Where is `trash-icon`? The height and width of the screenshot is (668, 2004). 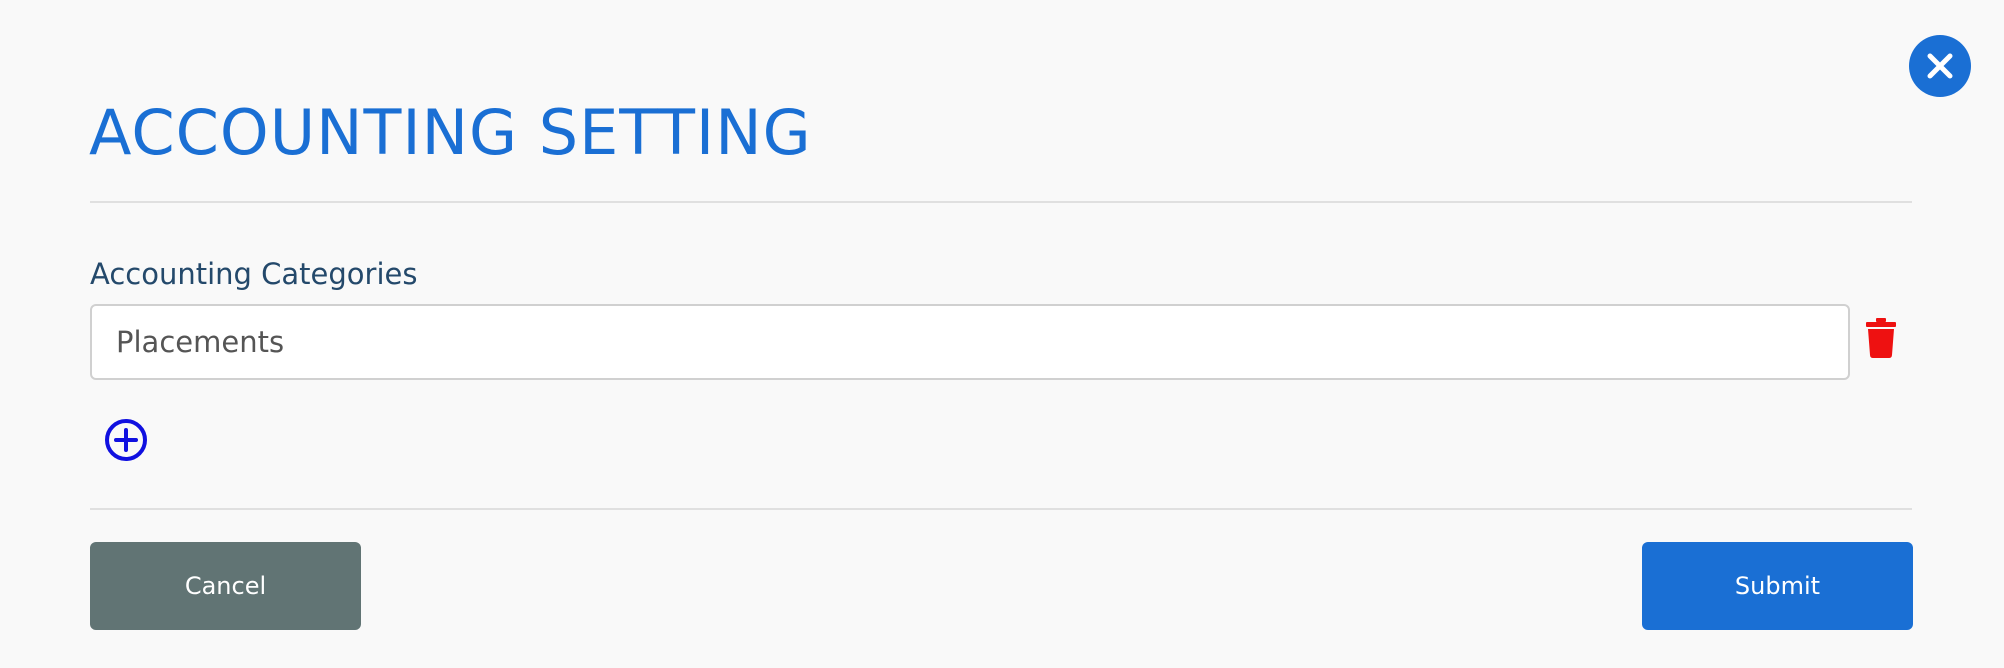 trash-icon is located at coordinates (1881, 338).